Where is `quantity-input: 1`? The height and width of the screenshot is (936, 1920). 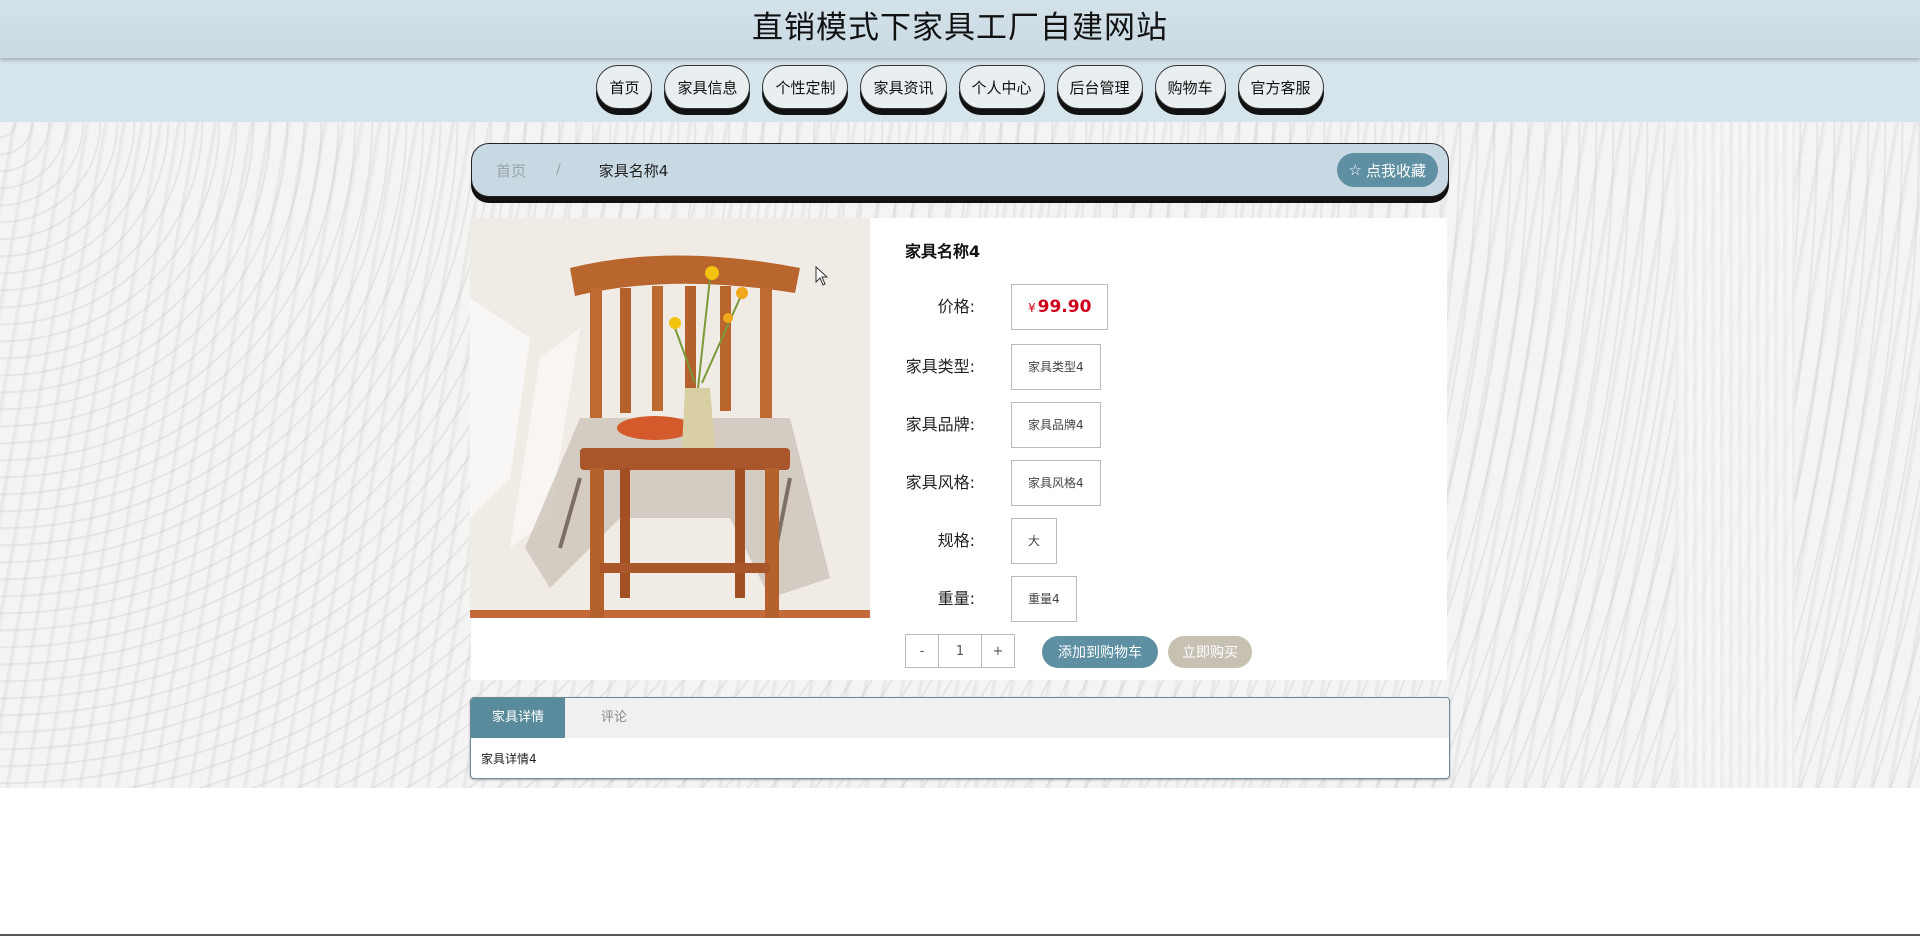 quantity-input: 1 is located at coordinates (960, 651).